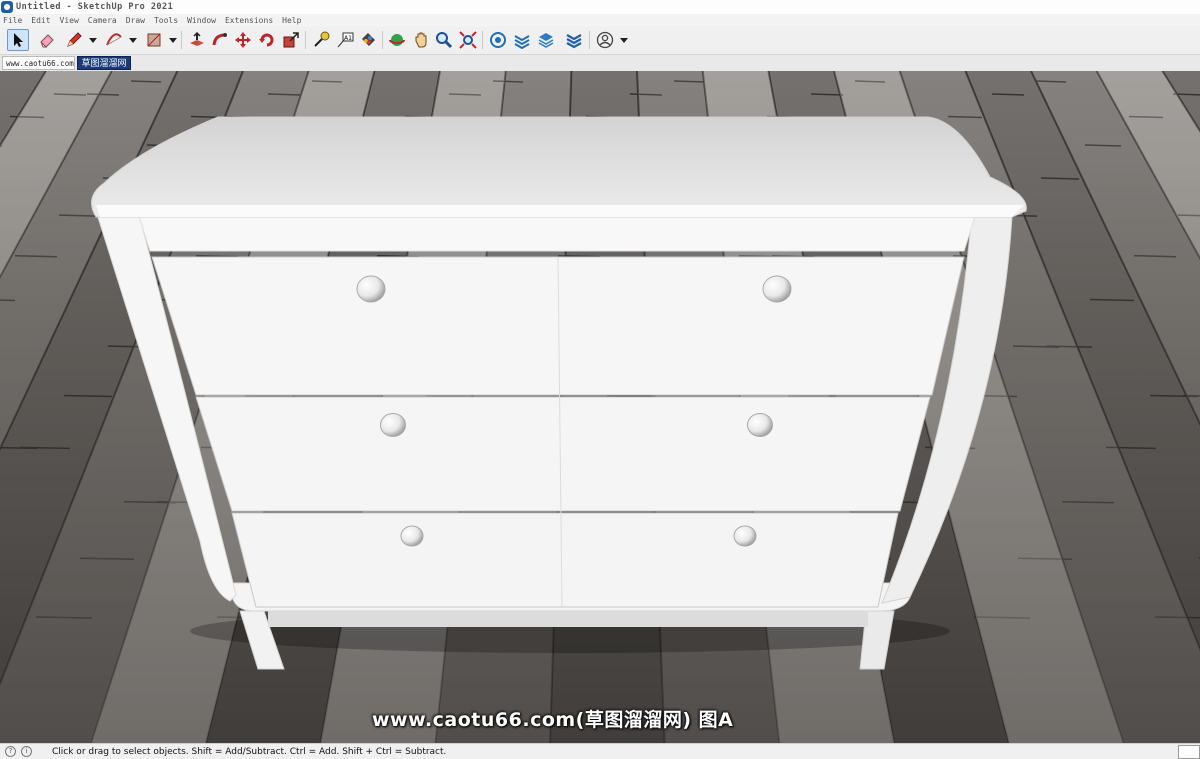  What do you see at coordinates (10, 751) in the screenshot?
I see `geo-location-icon: ?` at bounding box center [10, 751].